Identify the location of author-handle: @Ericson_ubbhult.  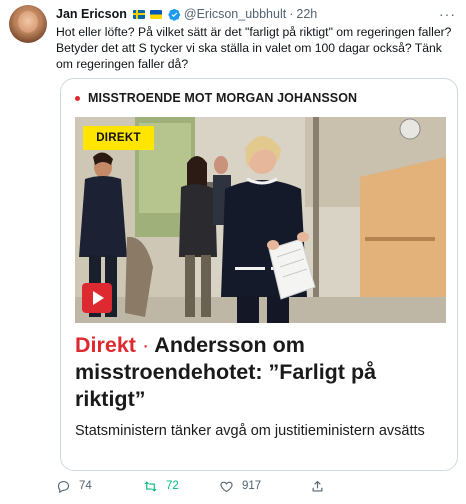
(235, 14).